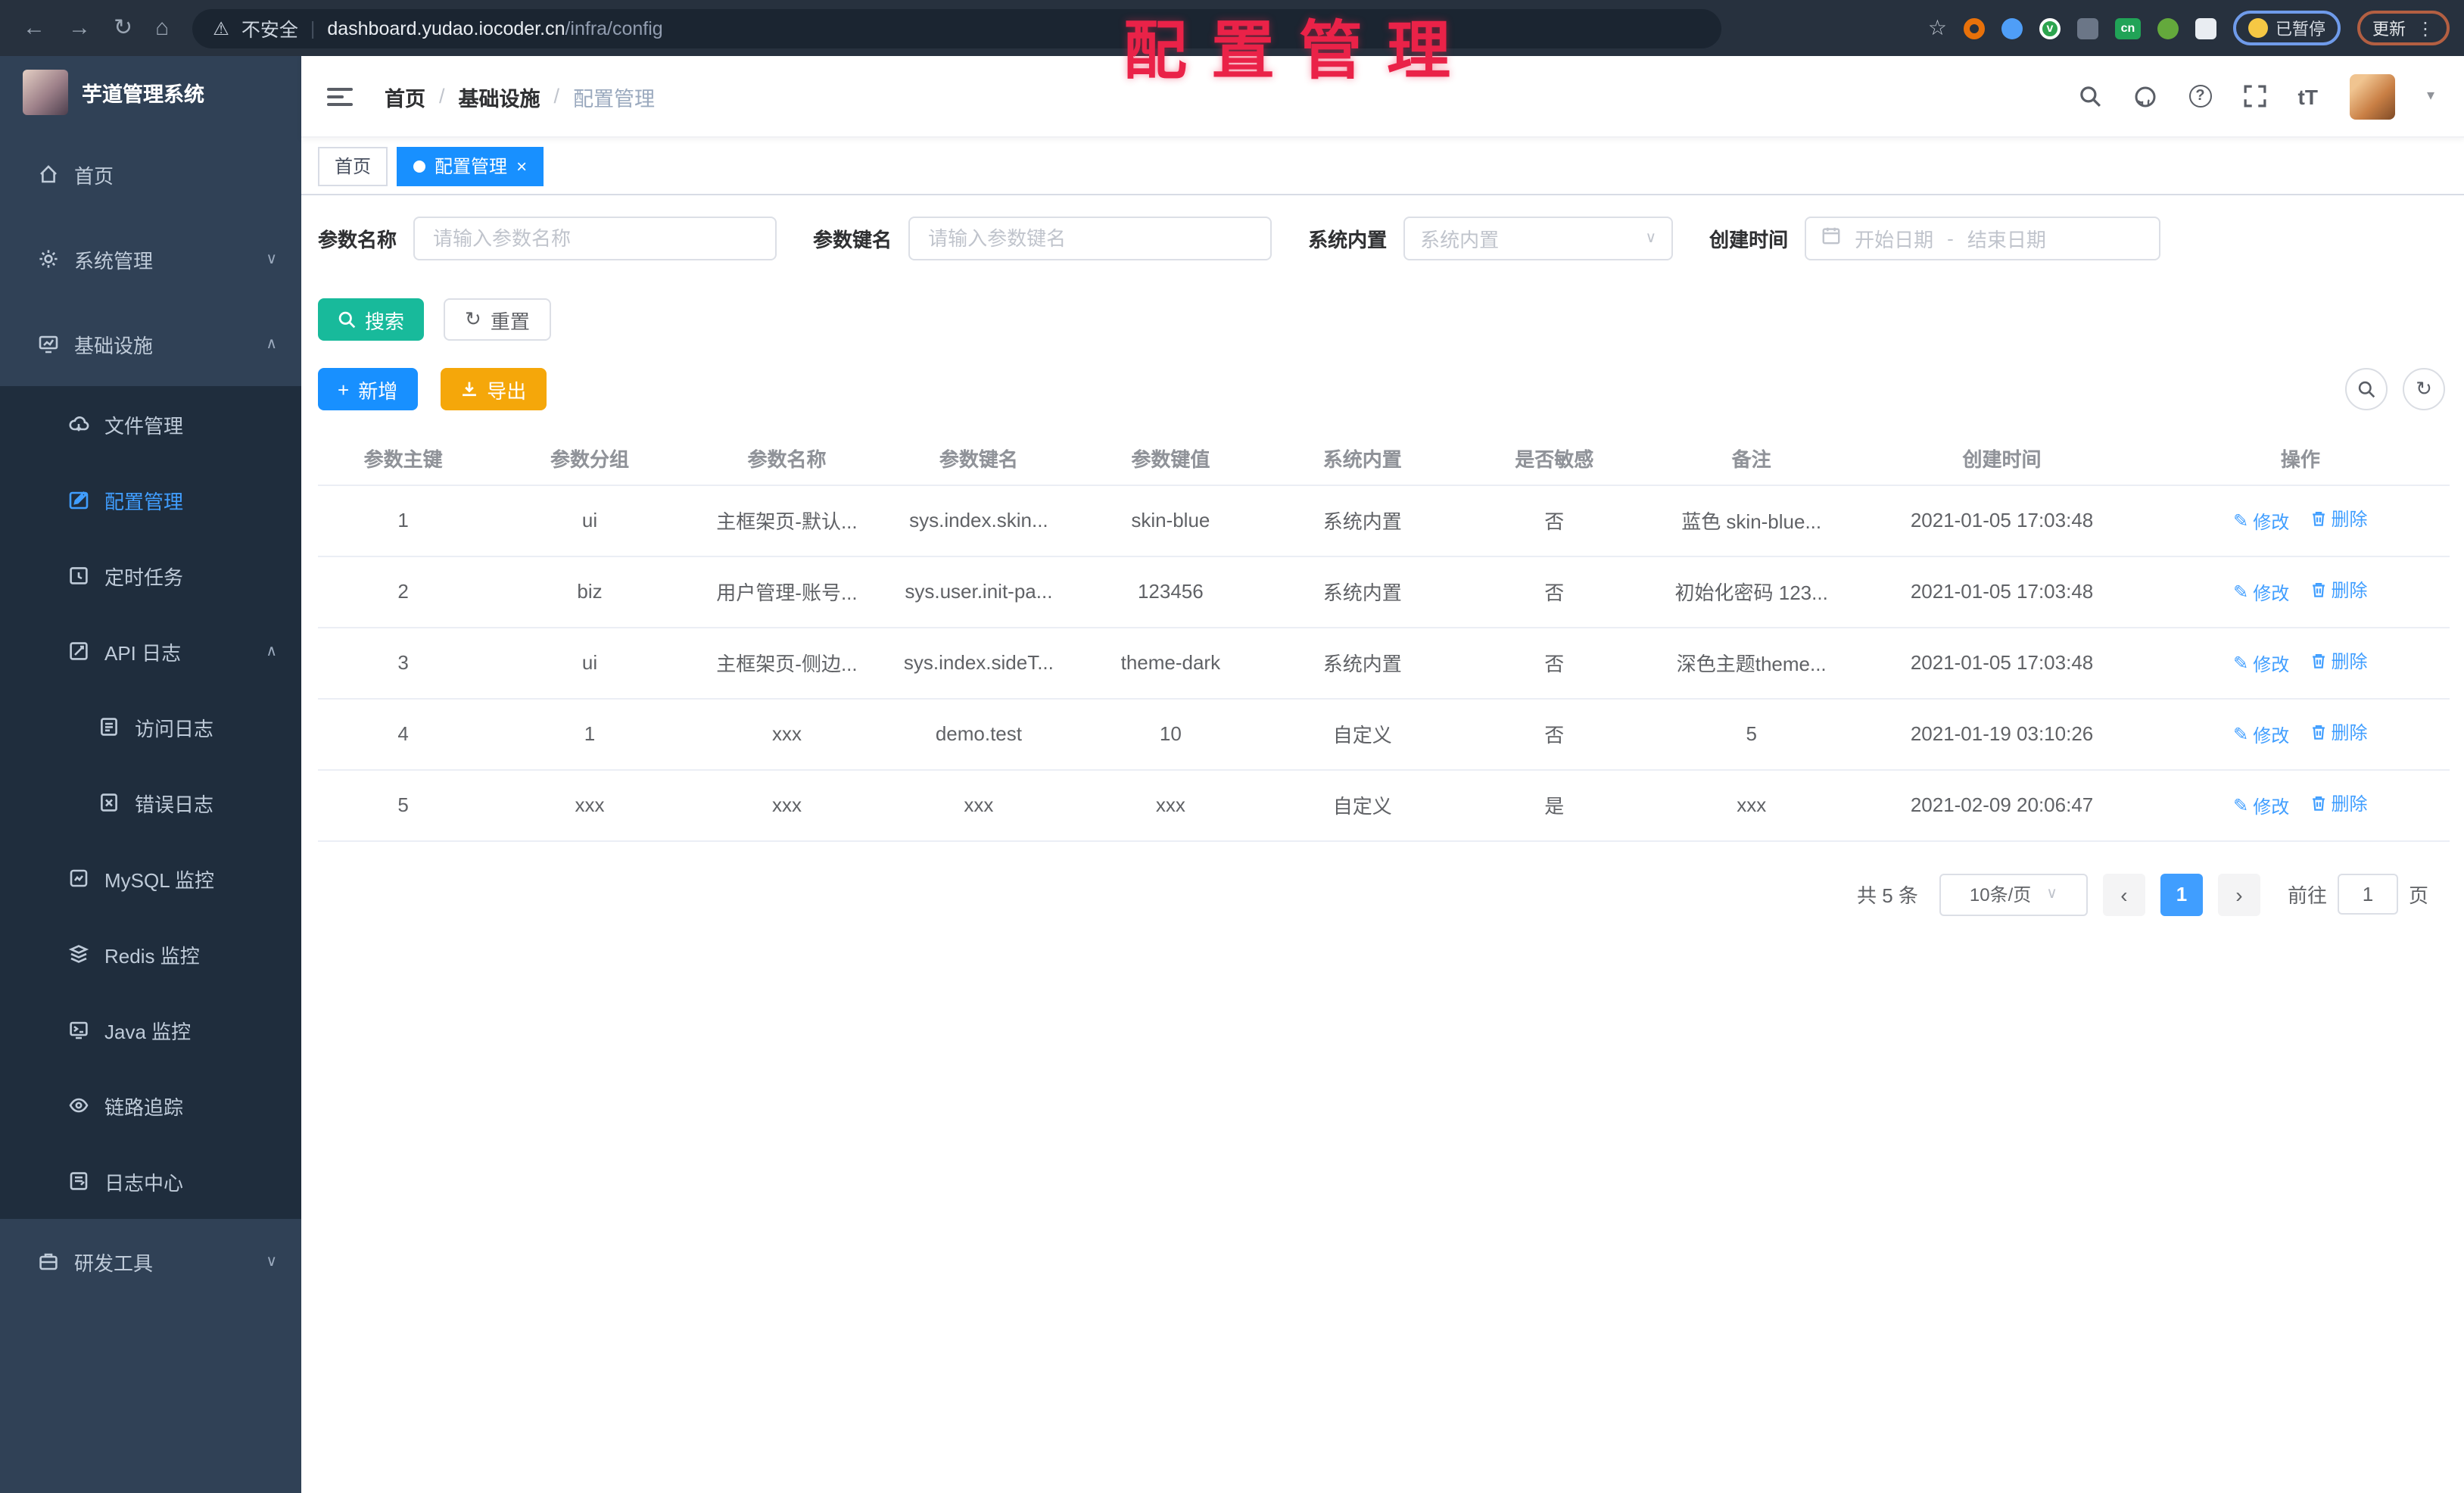 The width and height of the screenshot is (2464, 1493). What do you see at coordinates (353, 165) in the screenshot?
I see `tab-home: 首页` at bounding box center [353, 165].